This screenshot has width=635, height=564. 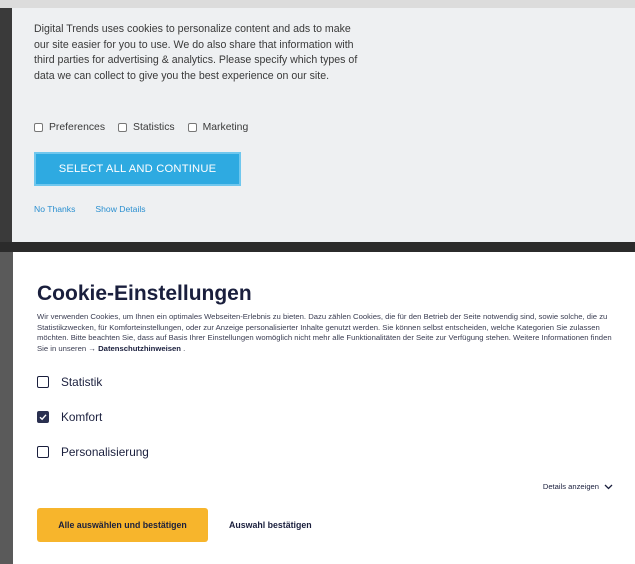 I want to click on option-statistik: Statistik, so click(x=69, y=382).